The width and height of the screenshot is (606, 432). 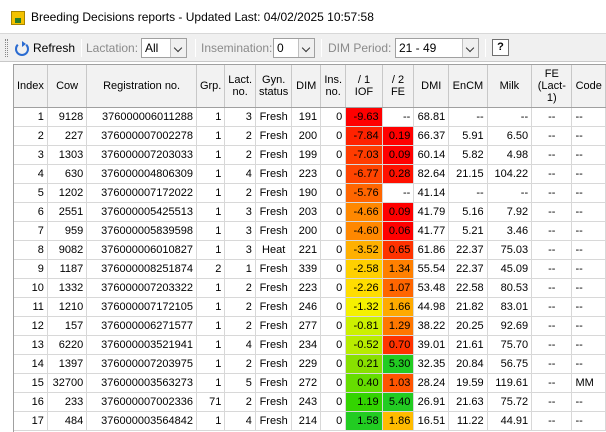 What do you see at coordinates (510, 136) in the screenshot?
I see `cell-milk: 6.50` at bounding box center [510, 136].